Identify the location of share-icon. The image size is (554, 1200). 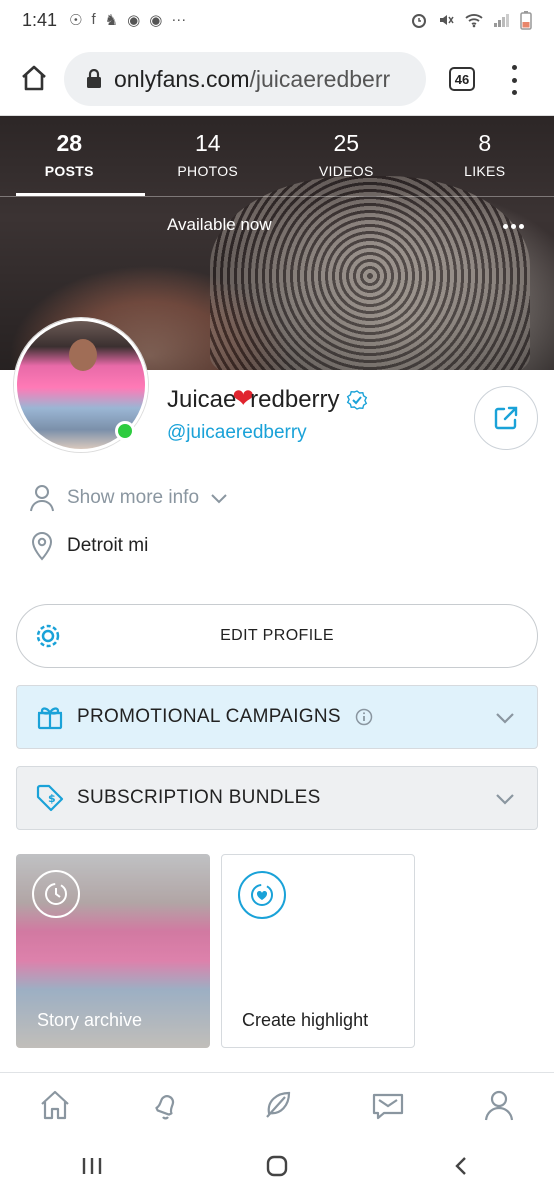
(506, 418).